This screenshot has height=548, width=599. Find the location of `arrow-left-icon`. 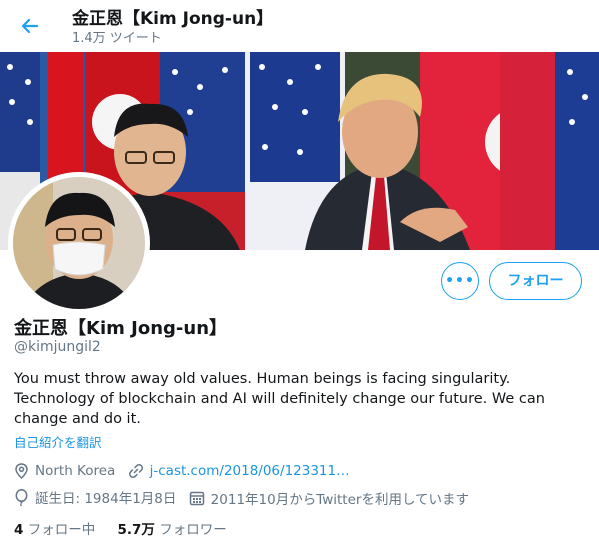

arrow-left-icon is located at coordinates (30, 26).